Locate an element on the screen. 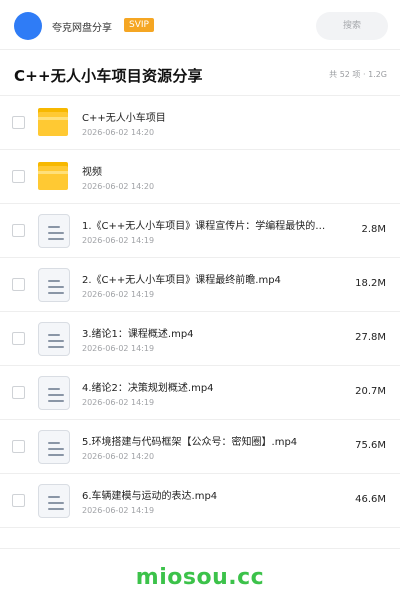 The height and width of the screenshot is (600, 400). share-title-bar: C++无人小车项目资源分享 共 52 项 · 1.2G is located at coordinates (200, 73).